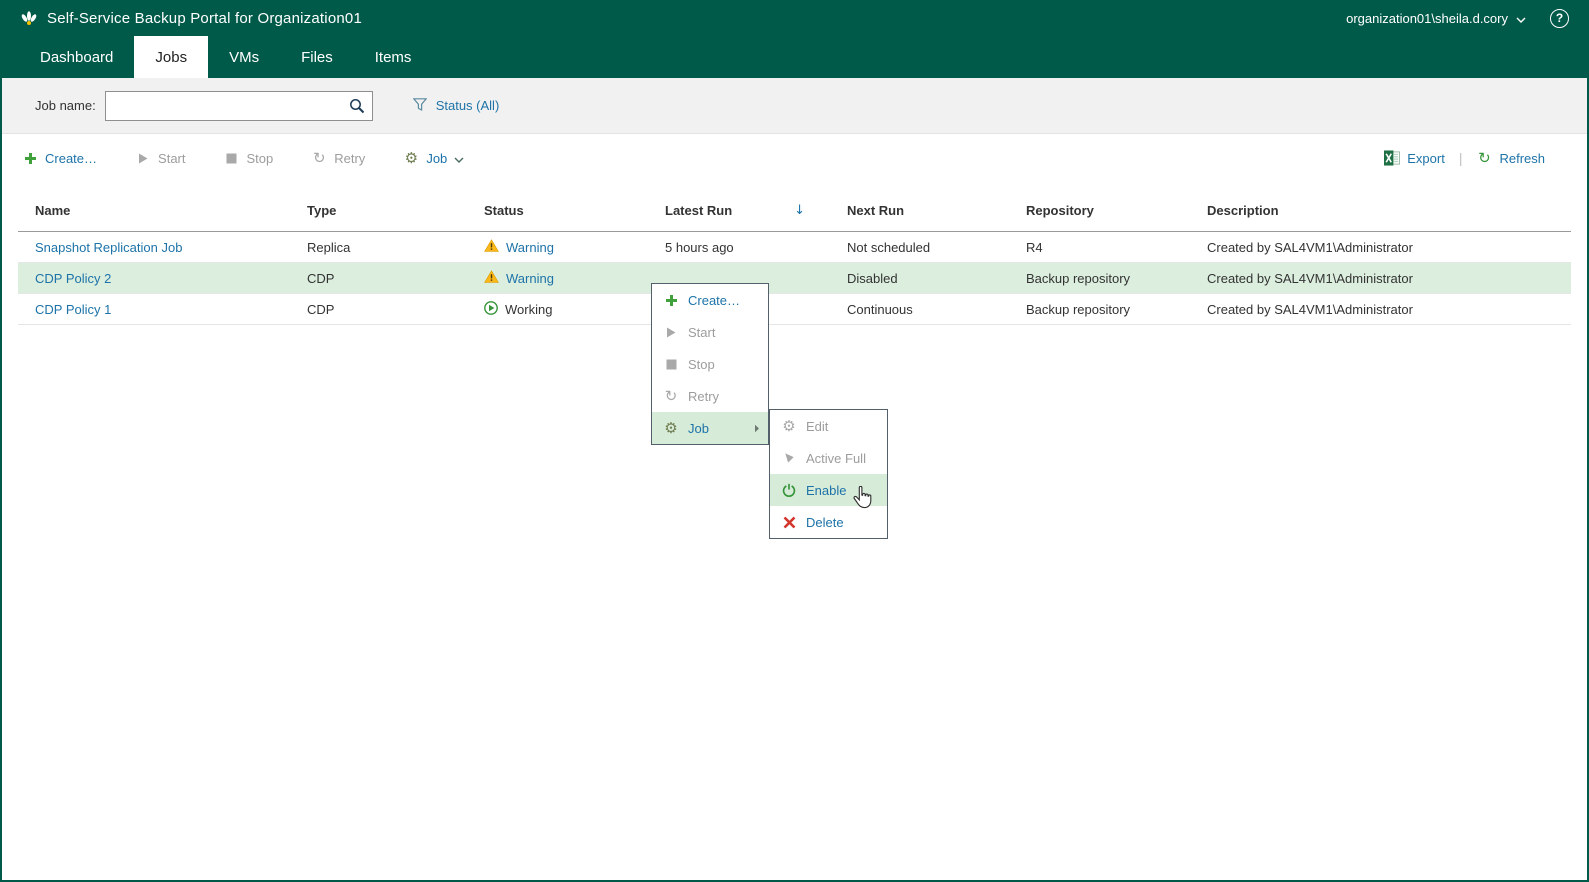 The image size is (1589, 882). What do you see at coordinates (171, 57) in the screenshot?
I see `tab-jobs: Jobs` at bounding box center [171, 57].